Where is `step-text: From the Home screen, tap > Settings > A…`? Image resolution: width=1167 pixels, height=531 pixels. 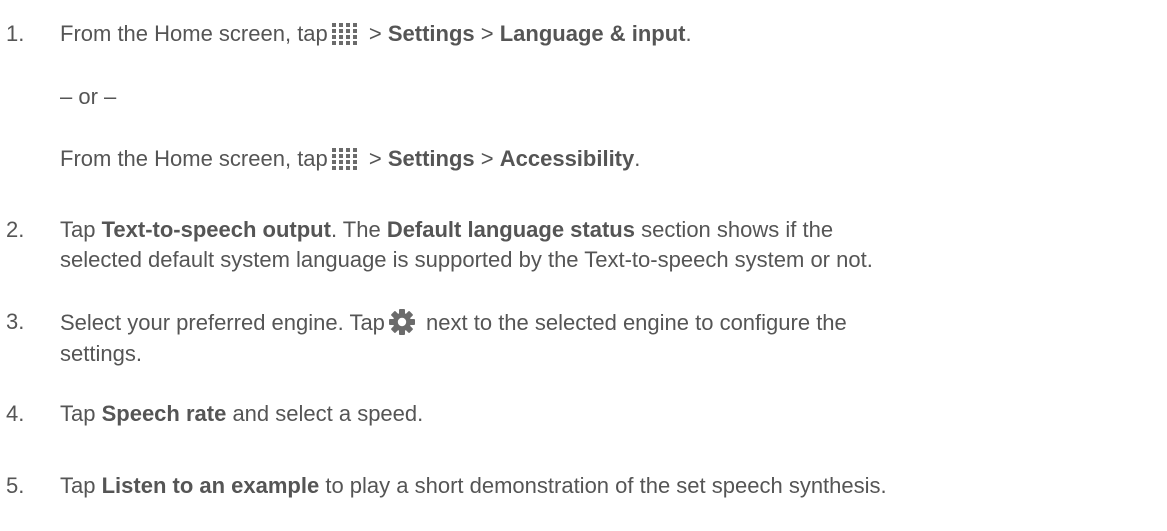 step-text: From the Home screen, tap > Settings > A… is located at coordinates (350, 158).